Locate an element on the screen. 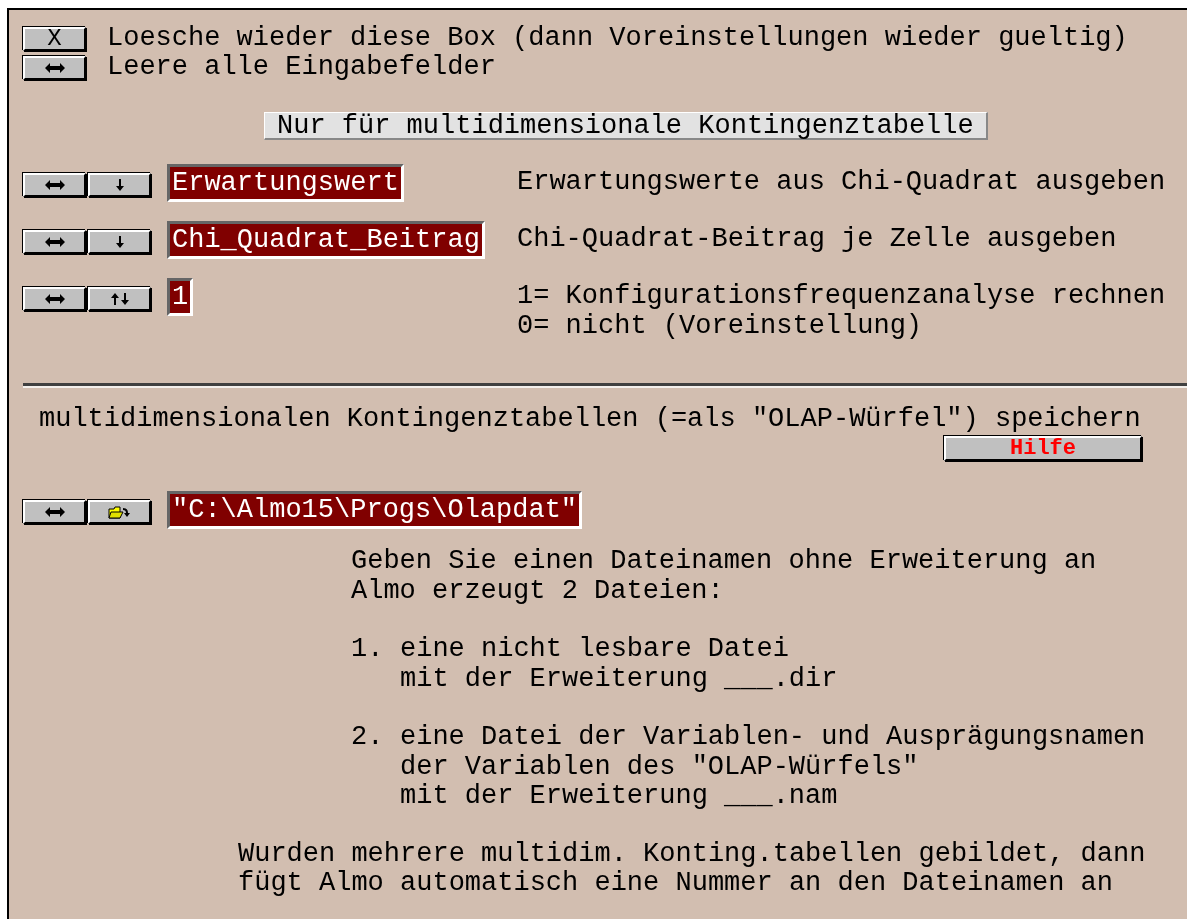 This screenshot has width=1187, height=919. path-field: "C:\Almo15\Progs\Olapdat" is located at coordinates (375, 510).